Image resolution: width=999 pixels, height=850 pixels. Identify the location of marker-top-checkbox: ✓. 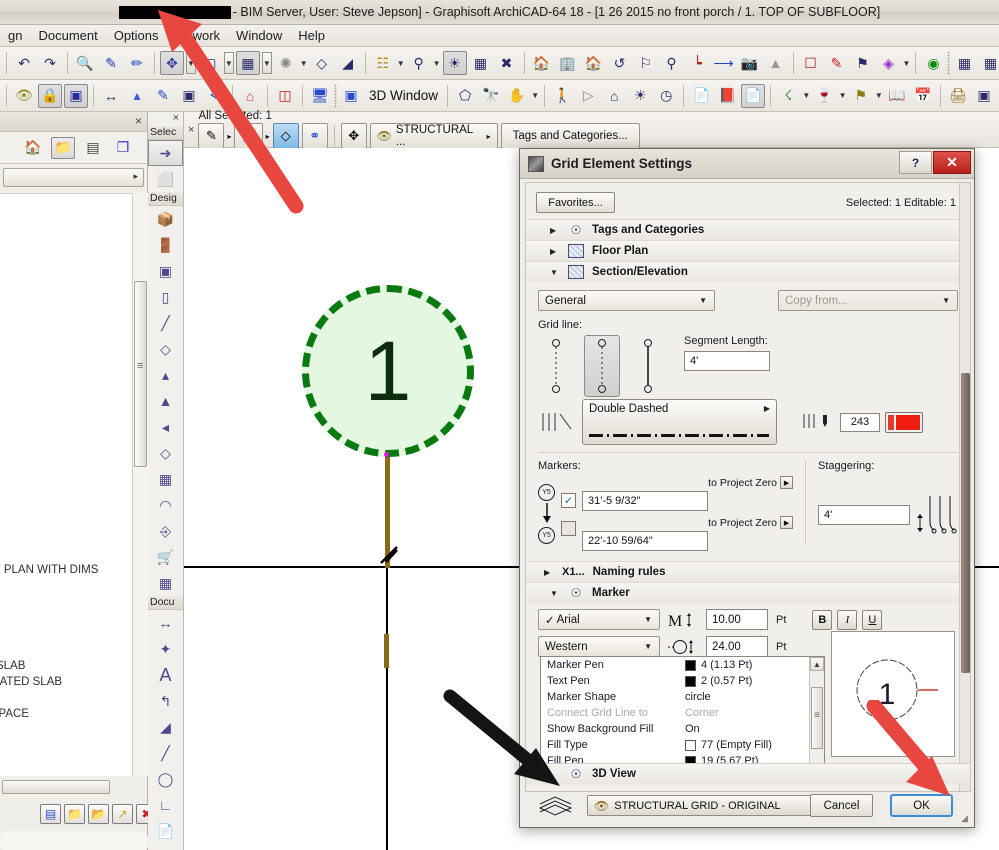
(568, 500).